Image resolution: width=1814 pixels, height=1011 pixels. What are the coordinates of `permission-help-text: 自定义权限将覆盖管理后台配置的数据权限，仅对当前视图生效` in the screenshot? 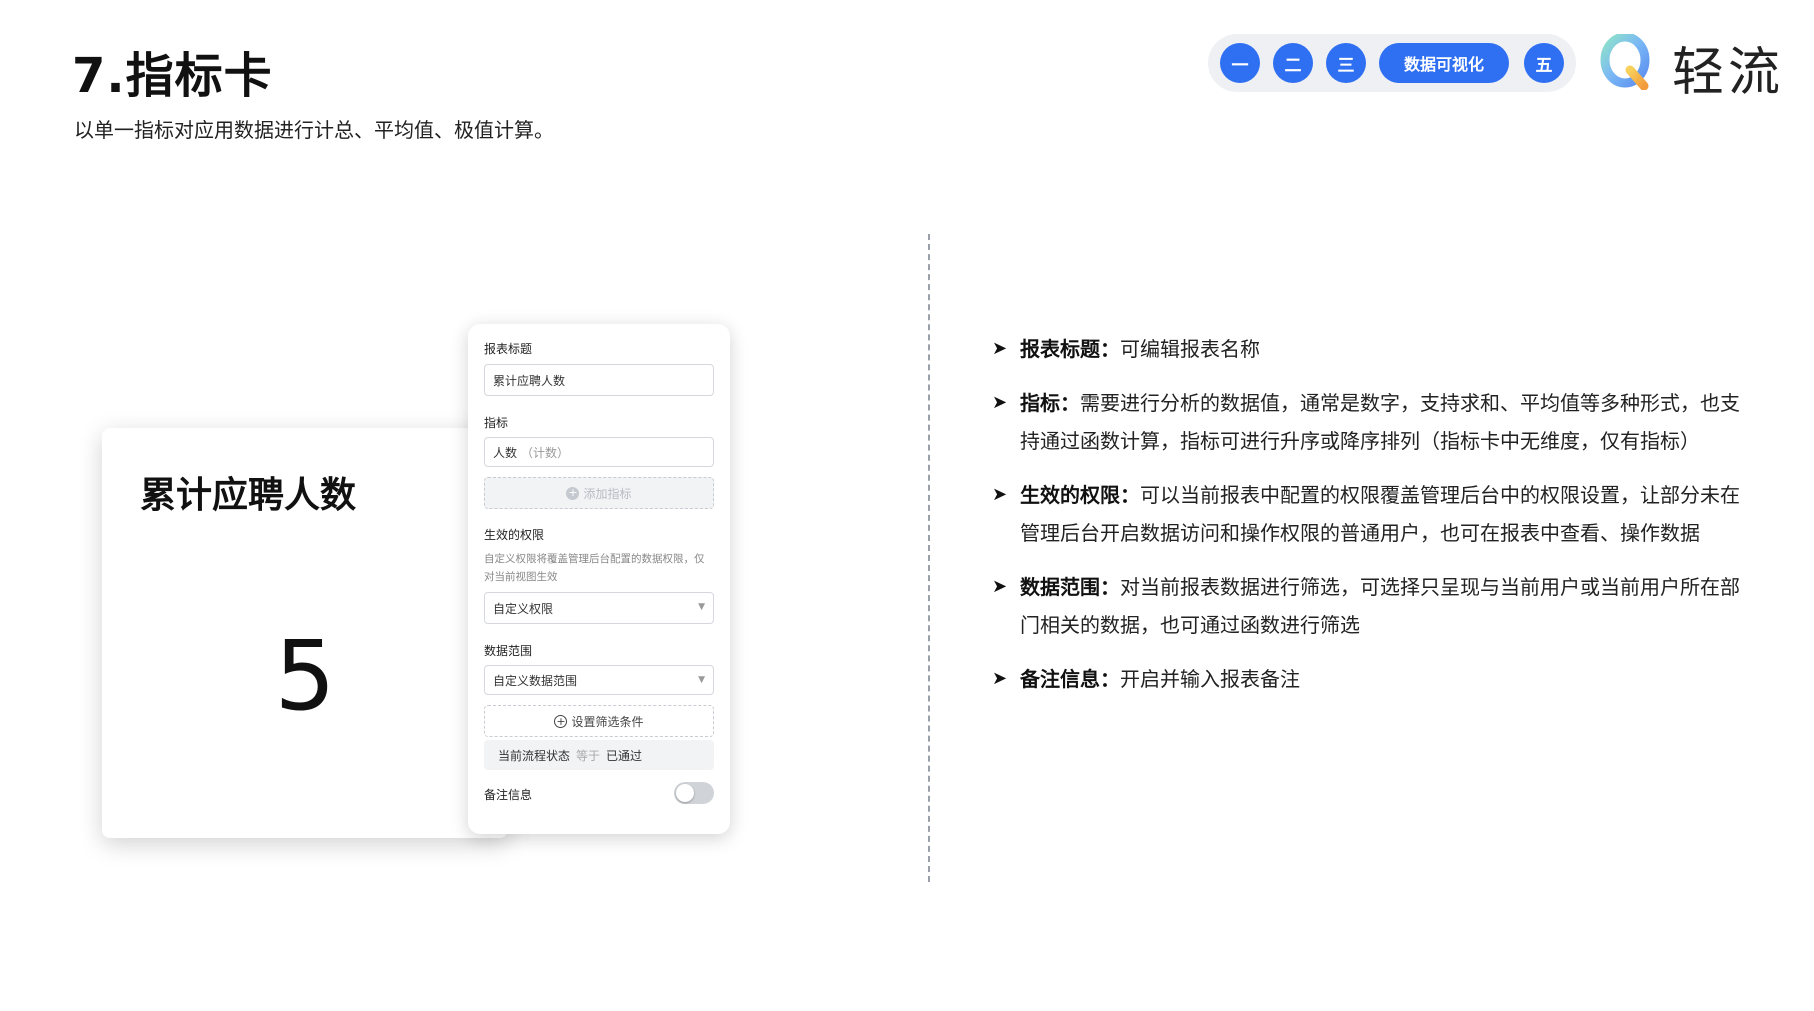 It's located at (594, 568).